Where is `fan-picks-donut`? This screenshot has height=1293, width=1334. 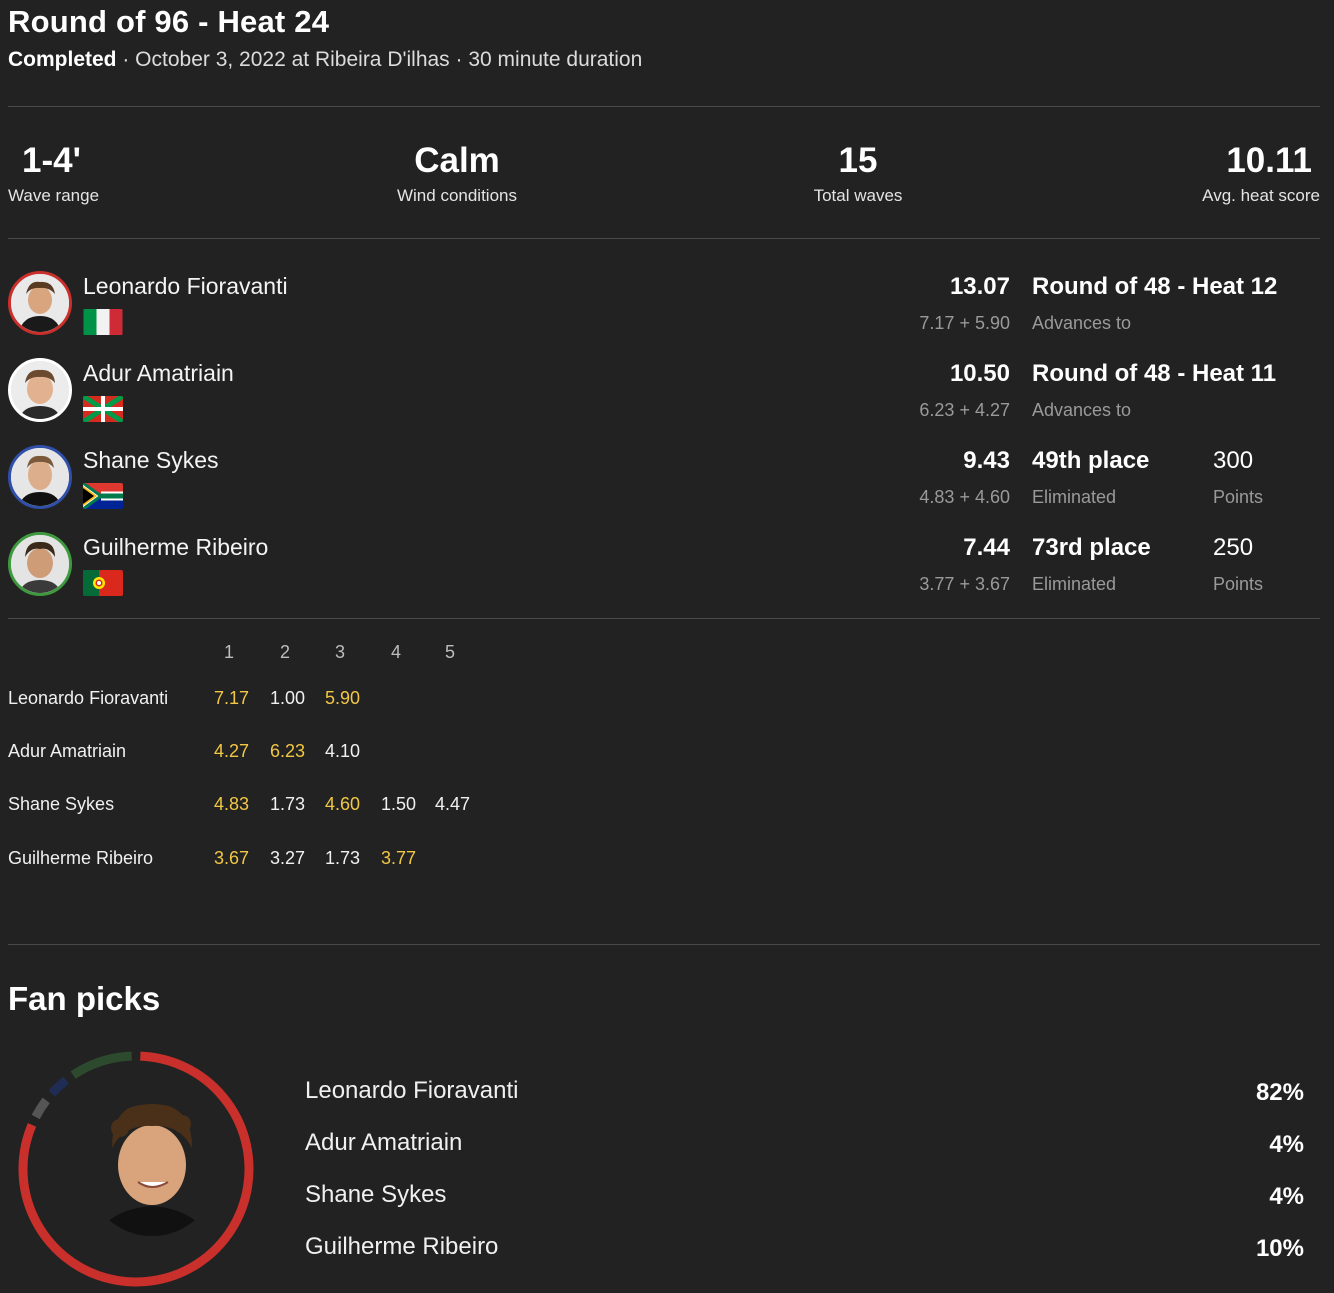
fan-picks-donut is located at coordinates (136, 1169).